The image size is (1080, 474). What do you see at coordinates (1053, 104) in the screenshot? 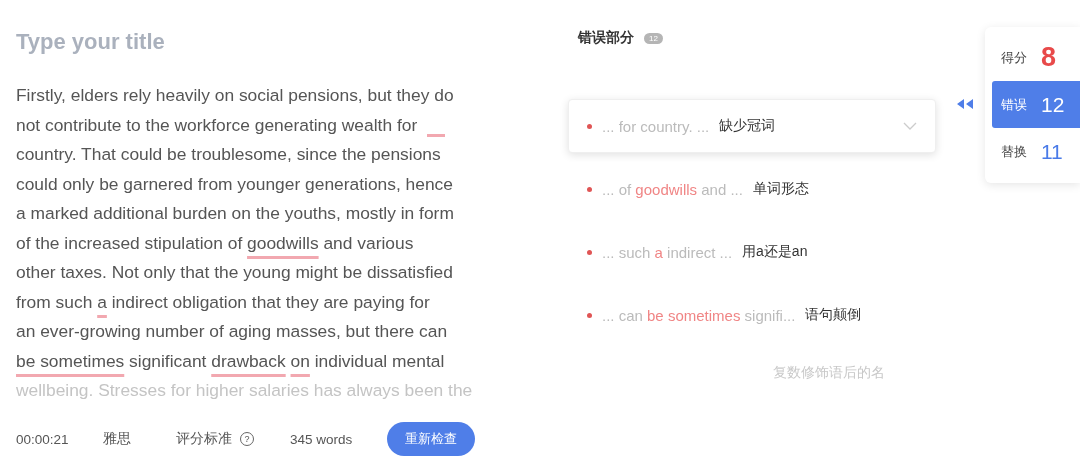
I see `summary-value: 12` at bounding box center [1053, 104].